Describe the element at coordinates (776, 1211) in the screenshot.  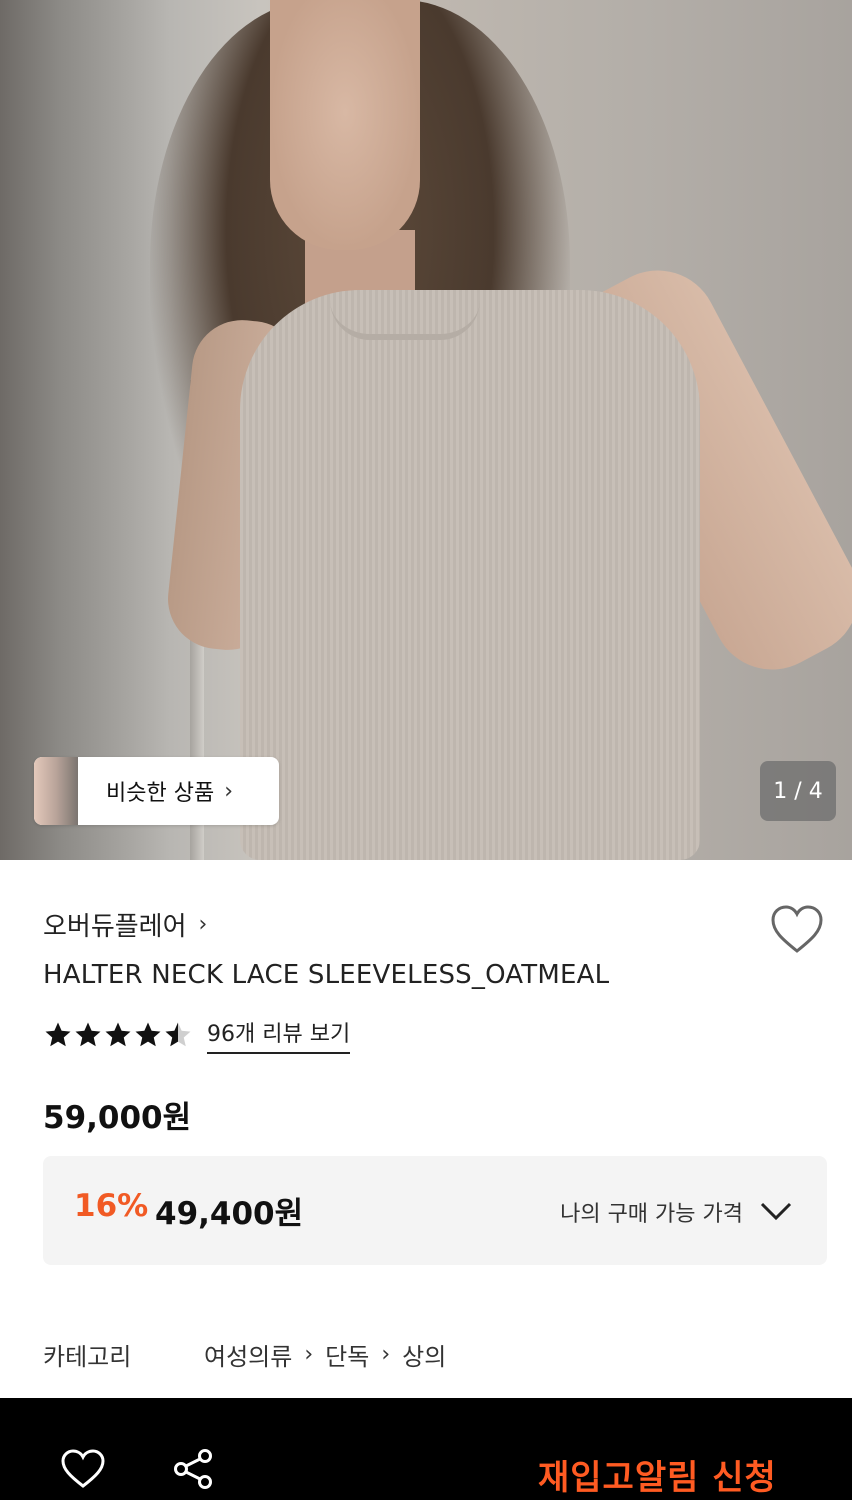
I see `chevron-down-icon` at that location.